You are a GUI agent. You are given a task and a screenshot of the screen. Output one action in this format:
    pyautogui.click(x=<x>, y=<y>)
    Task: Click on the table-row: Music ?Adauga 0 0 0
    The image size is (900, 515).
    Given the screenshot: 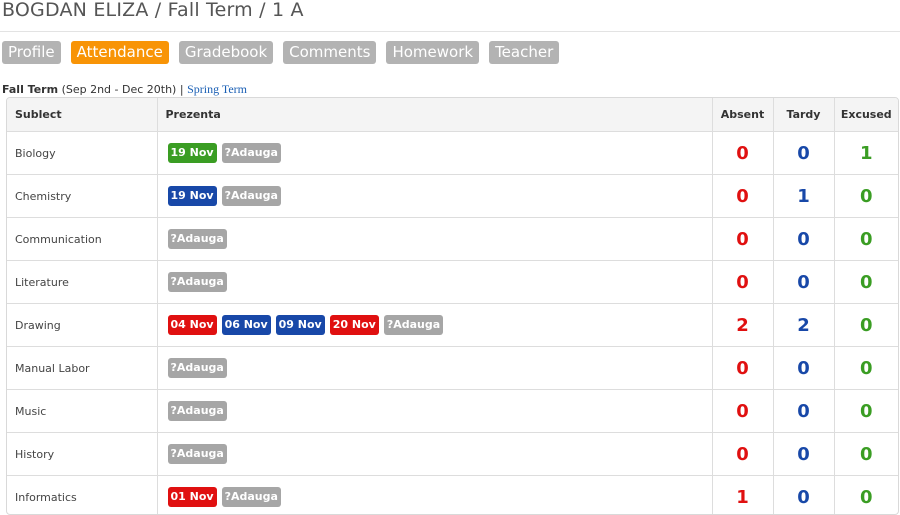 What is the action you would take?
    pyautogui.click(x=452, y=411)
    